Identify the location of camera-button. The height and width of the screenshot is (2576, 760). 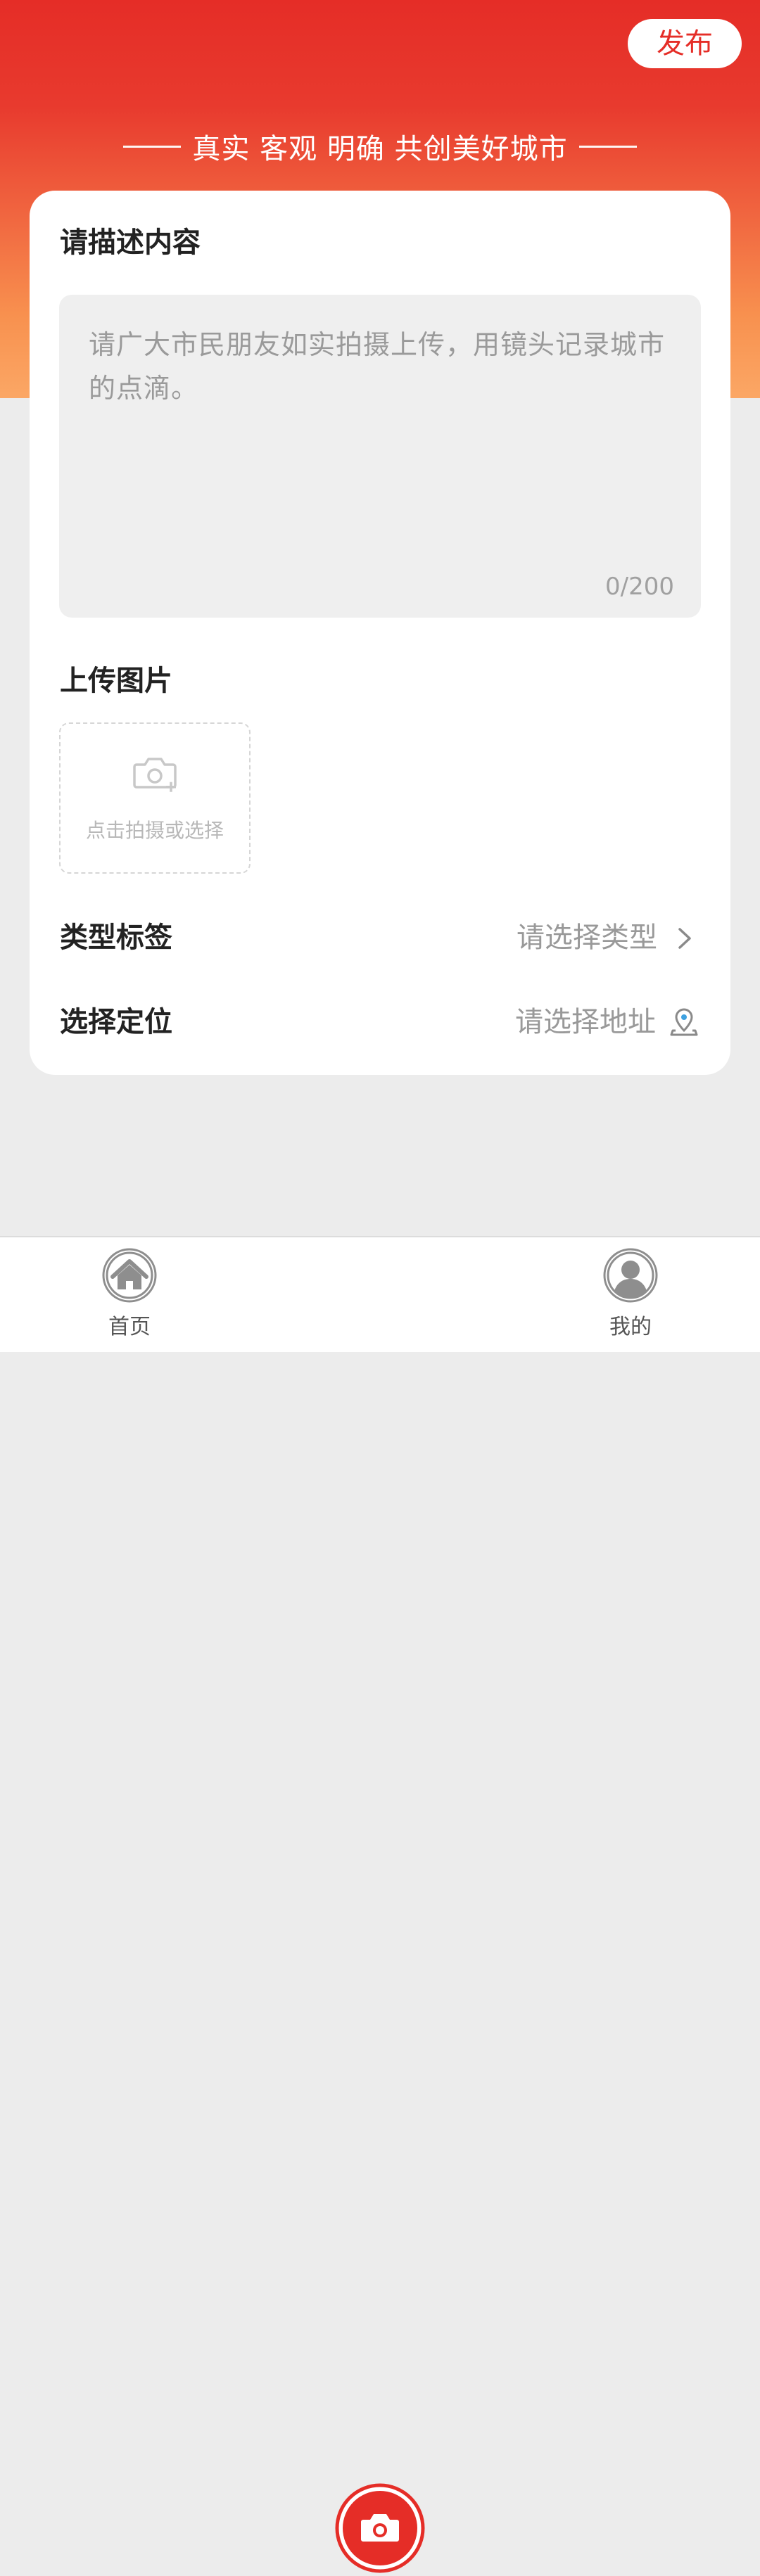
(380, 2528).